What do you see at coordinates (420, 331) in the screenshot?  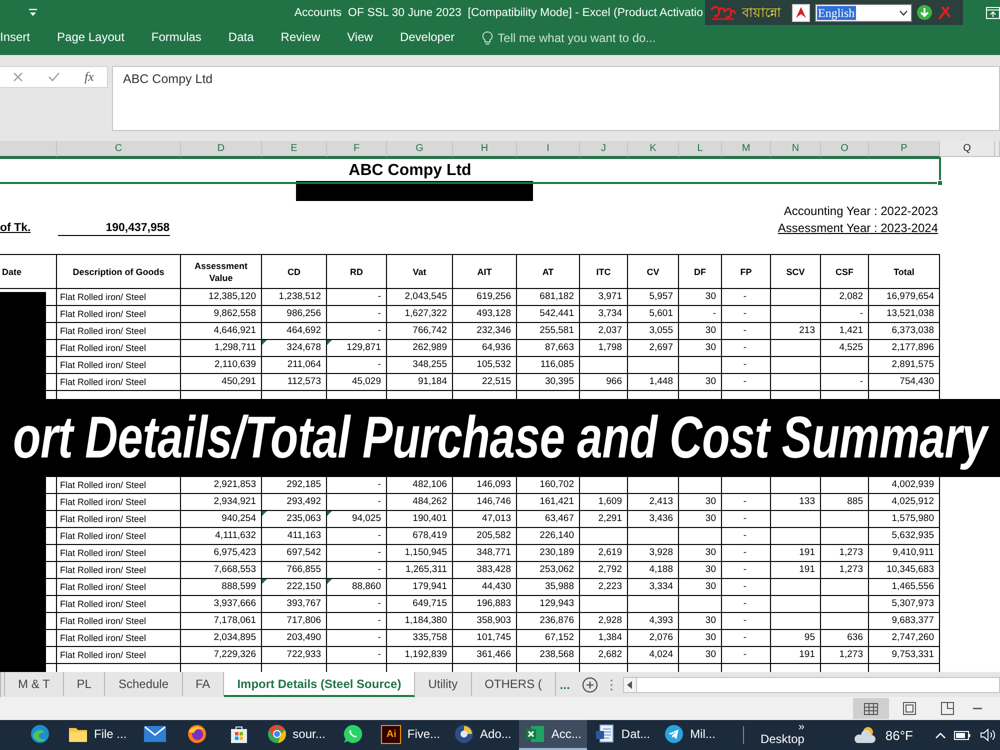 I see `table-cell: 766,742` at bounding box center [420, 331].